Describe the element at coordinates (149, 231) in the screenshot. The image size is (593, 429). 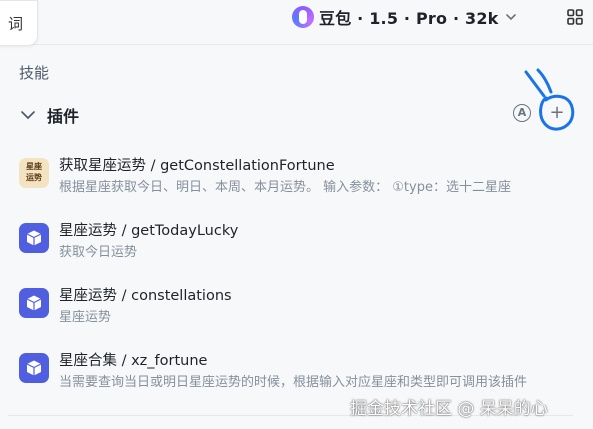
I see `plugin-title: 星座运势 / getTodayLucky` at that location.